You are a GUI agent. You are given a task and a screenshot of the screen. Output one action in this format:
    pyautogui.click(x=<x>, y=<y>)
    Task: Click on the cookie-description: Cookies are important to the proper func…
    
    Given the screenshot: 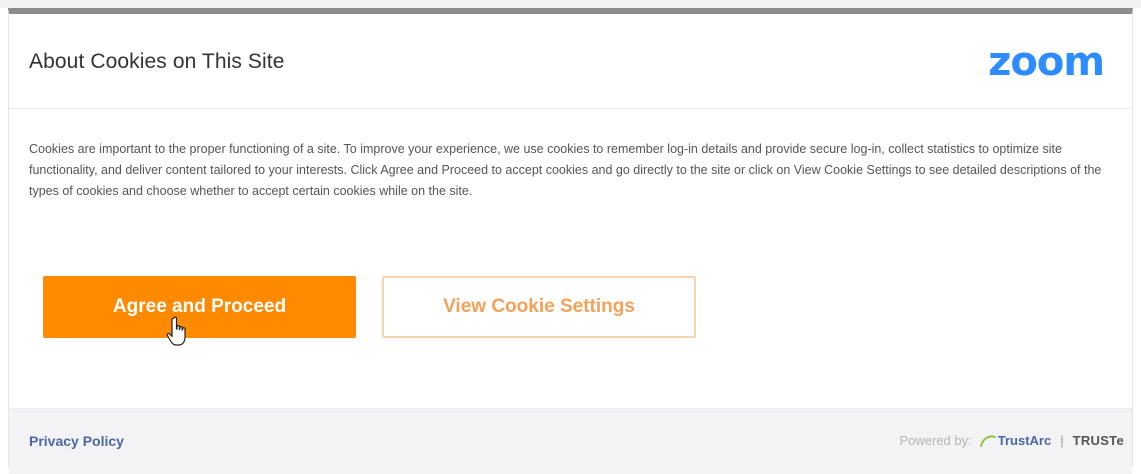 What is the action you would take?
    pyautogui.click(x=565, y=170)
    